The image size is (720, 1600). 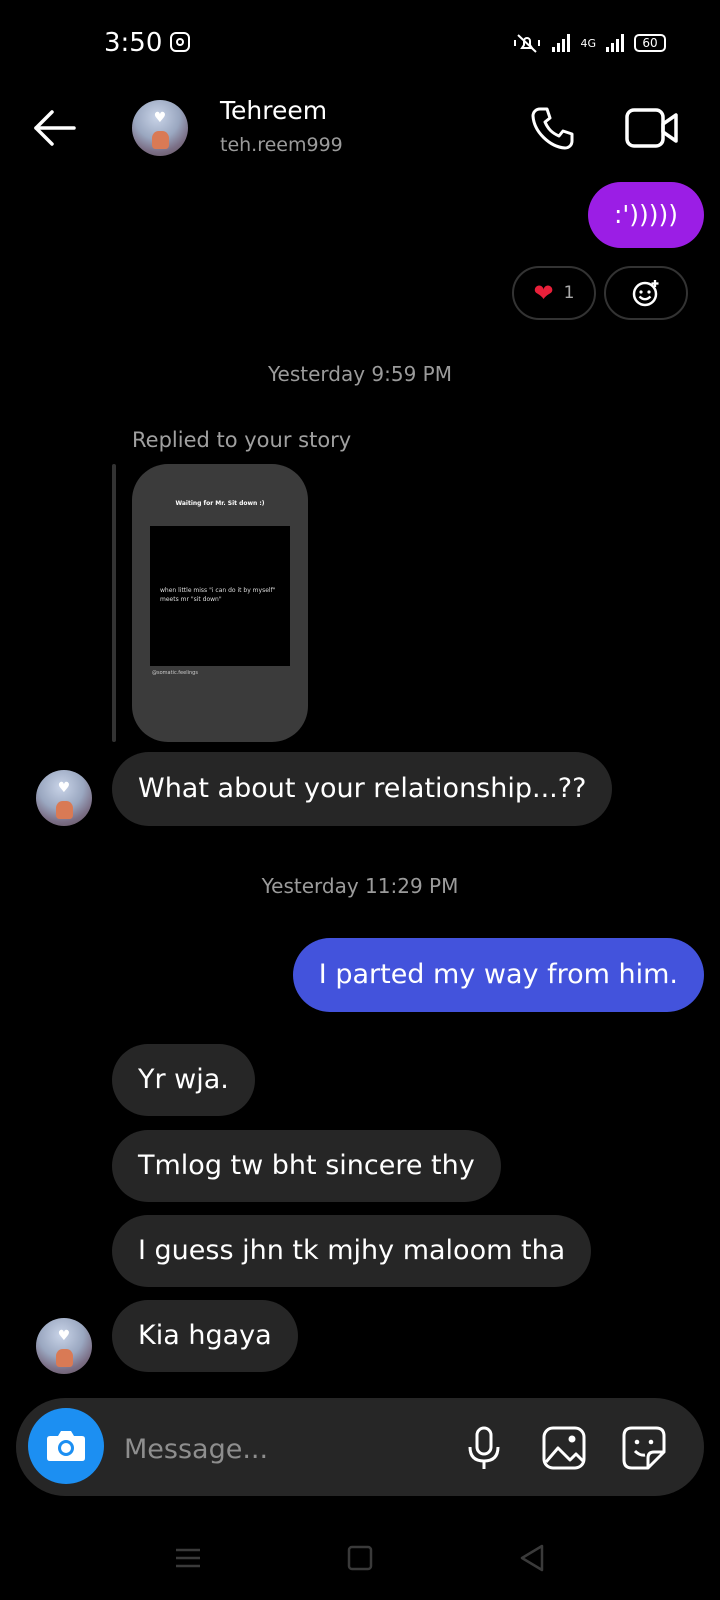 I want to click on add-emoji-icon, so click(x=645, y=293).